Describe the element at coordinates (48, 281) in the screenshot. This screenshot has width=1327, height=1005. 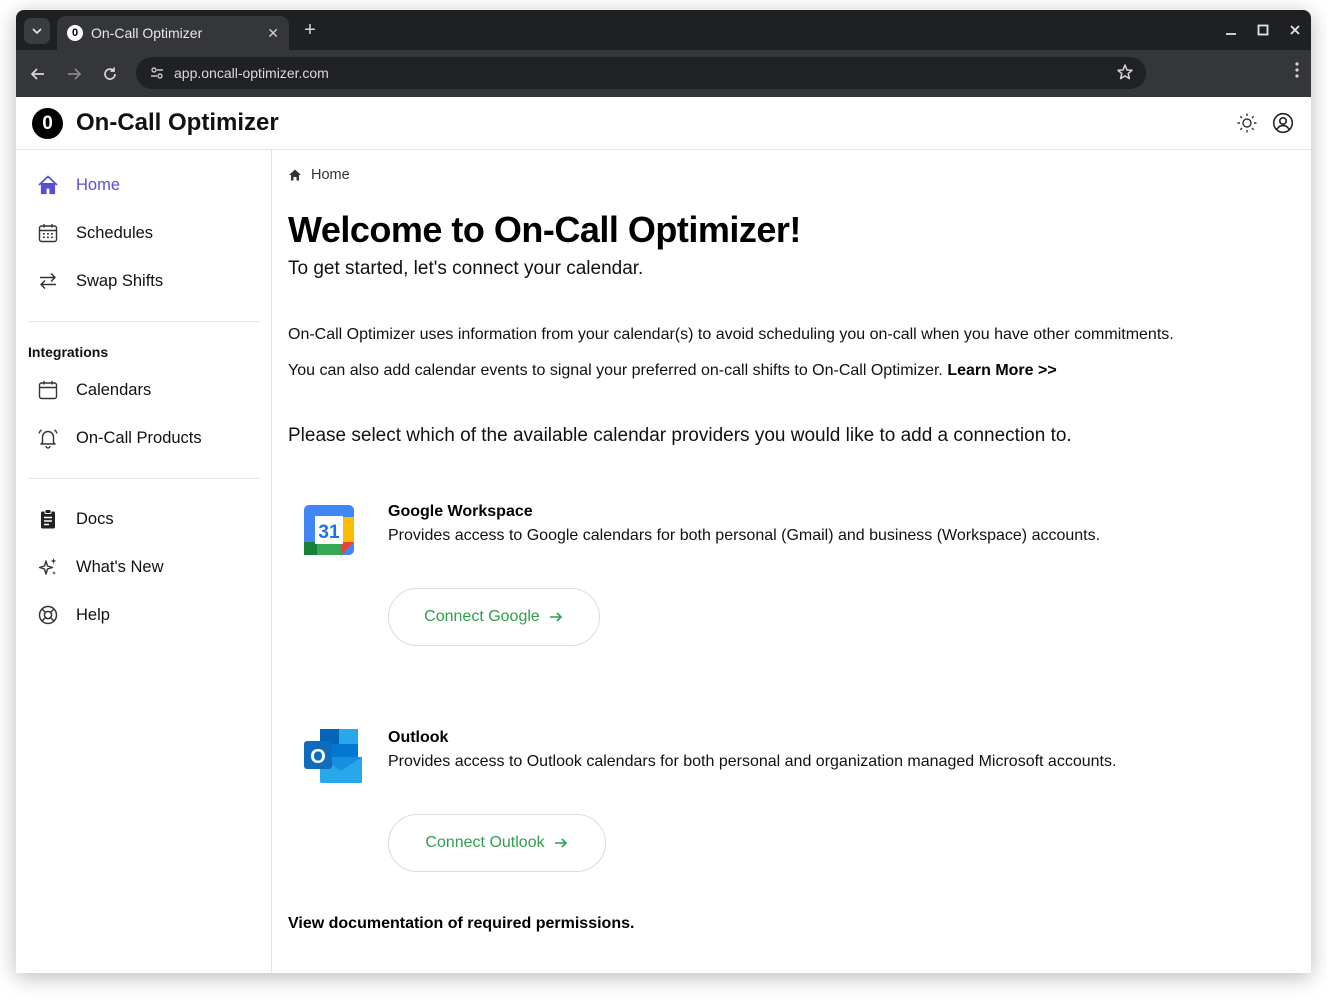
I see `swap-arrows-icon` at that location.